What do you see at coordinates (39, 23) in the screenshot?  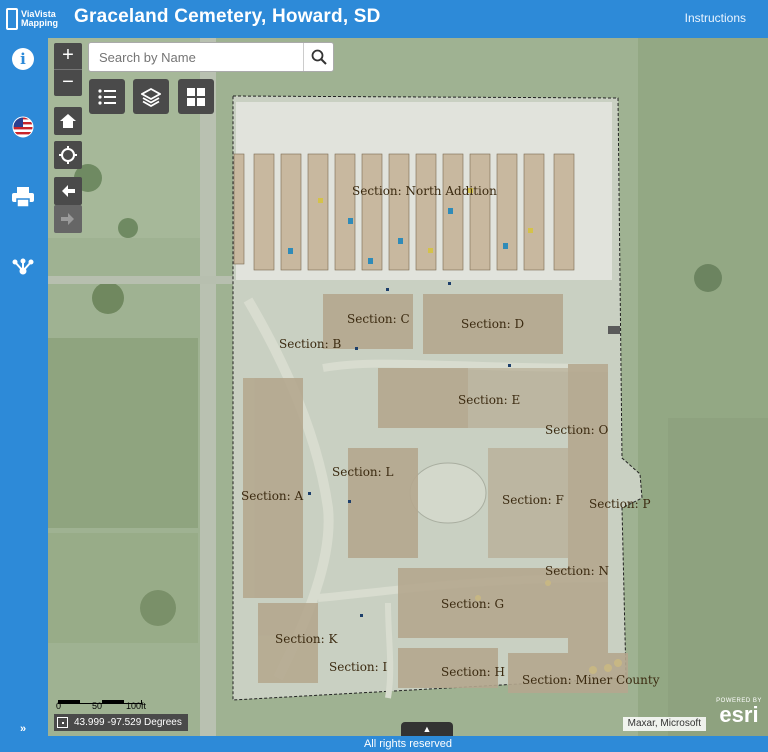 I see `logo-line2: Mapping` at bounding box center [39, 23].